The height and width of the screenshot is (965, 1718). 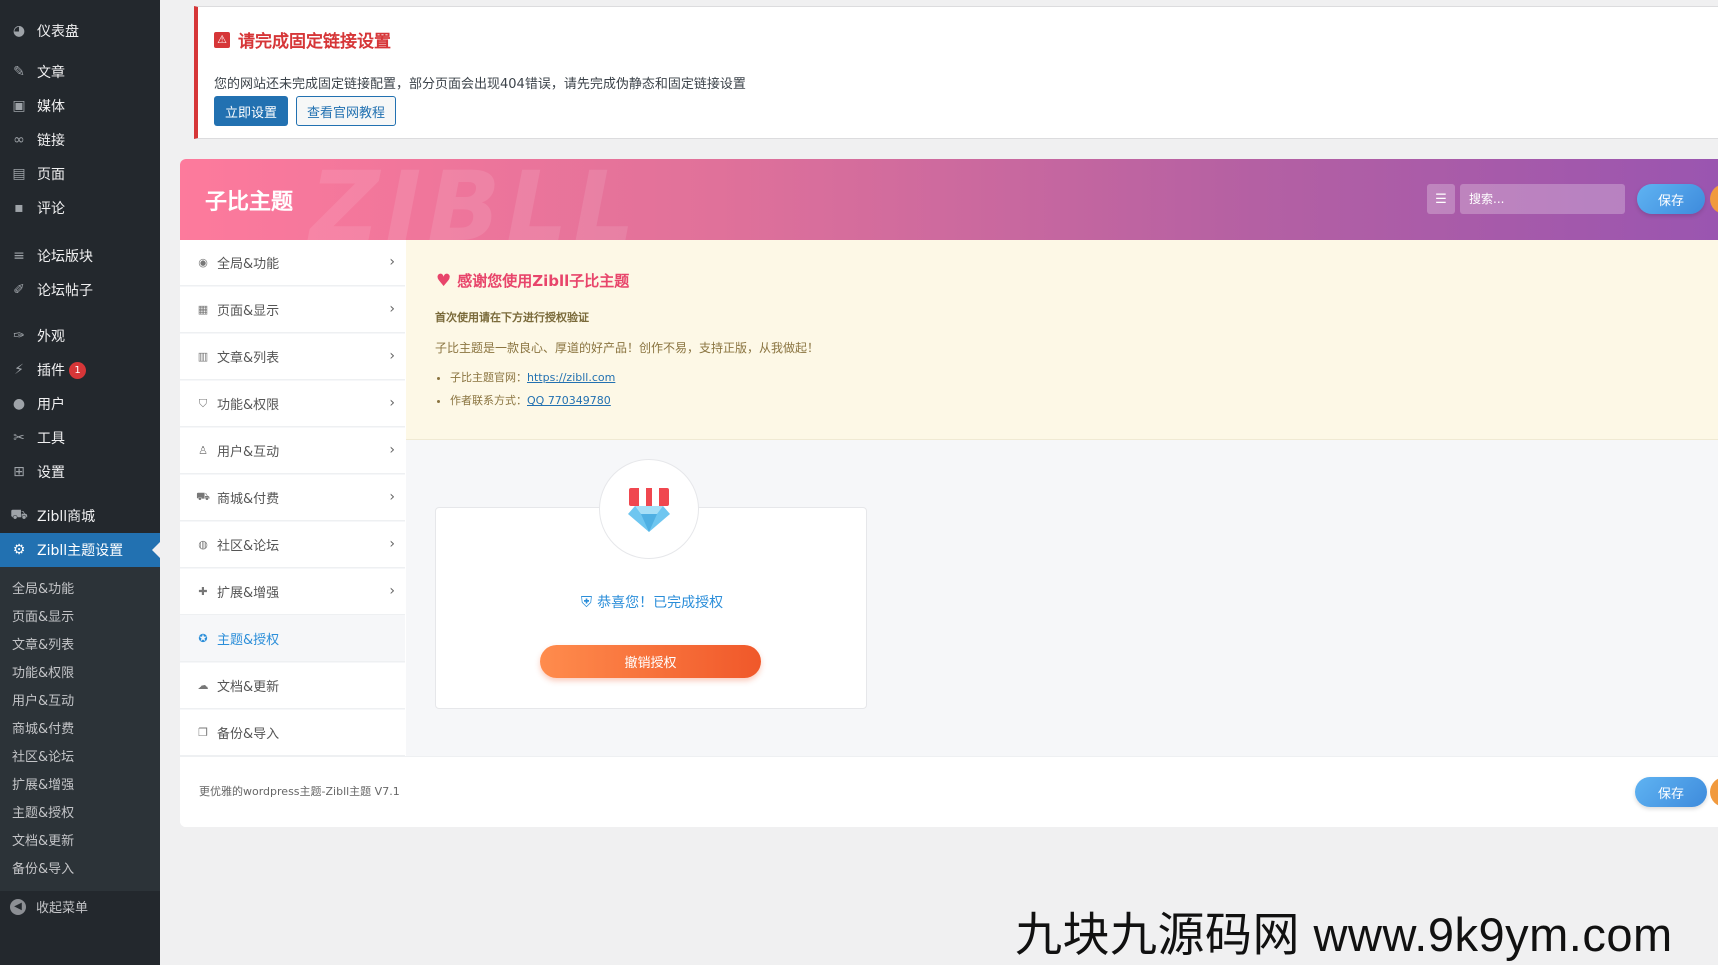 I want to click on list-item: 子比主题官网：https://zibll.com, so click(x=532, y=381).